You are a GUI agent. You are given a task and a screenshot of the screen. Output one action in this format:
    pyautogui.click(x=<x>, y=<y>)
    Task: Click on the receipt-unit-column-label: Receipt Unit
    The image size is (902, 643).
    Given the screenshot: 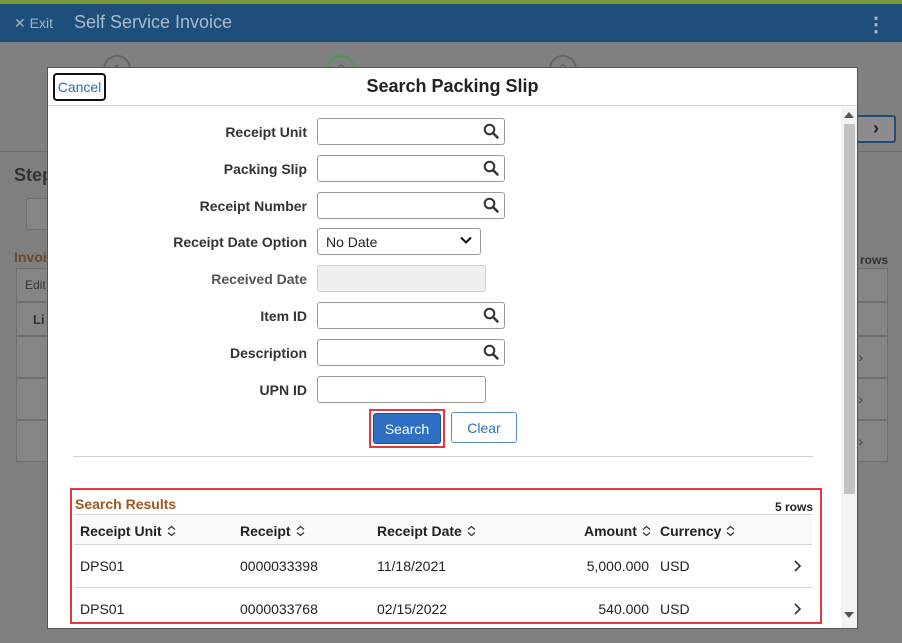 What is the action you would take?
    pyautogui.click(x=121, y=531)
    